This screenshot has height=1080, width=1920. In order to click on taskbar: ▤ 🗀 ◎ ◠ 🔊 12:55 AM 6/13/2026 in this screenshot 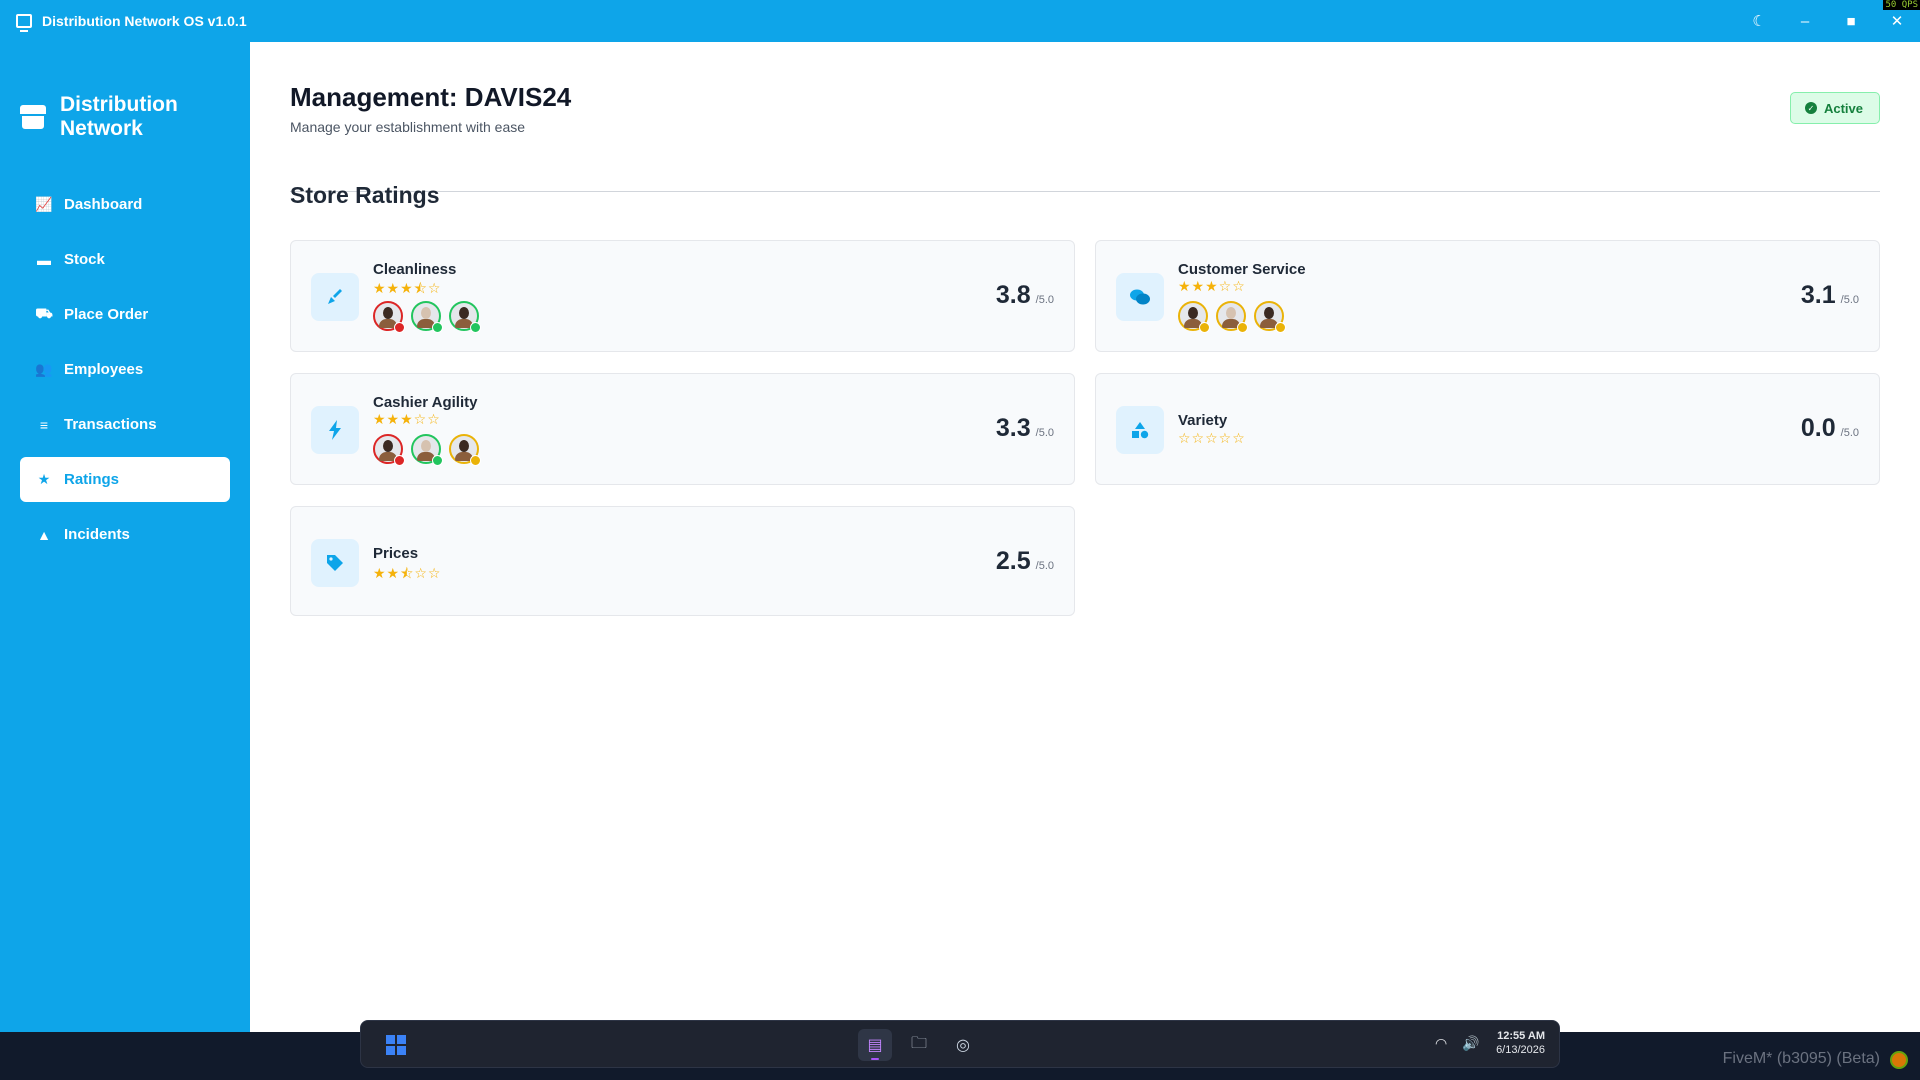, I will do `click(960, 1044)`.